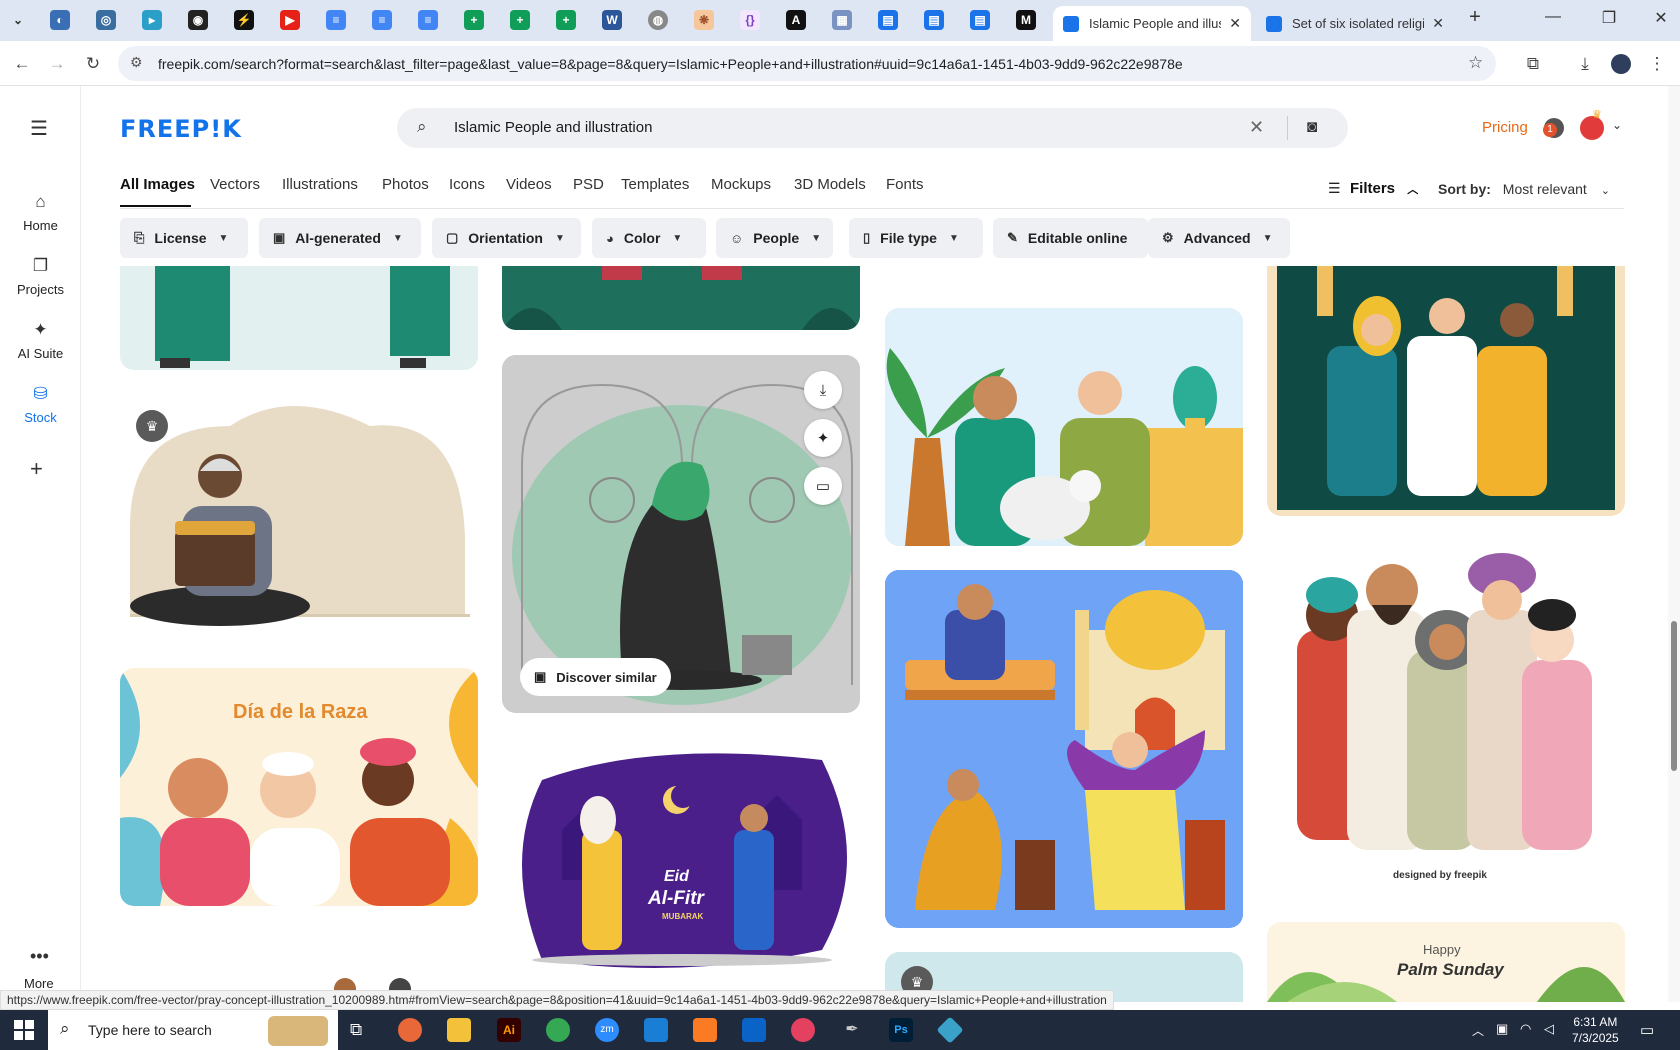  What do you see at coordinates (356, 1030) in the screenshot?
I see `task-view-icon: ⧉` at bounding box center [356, 1030].